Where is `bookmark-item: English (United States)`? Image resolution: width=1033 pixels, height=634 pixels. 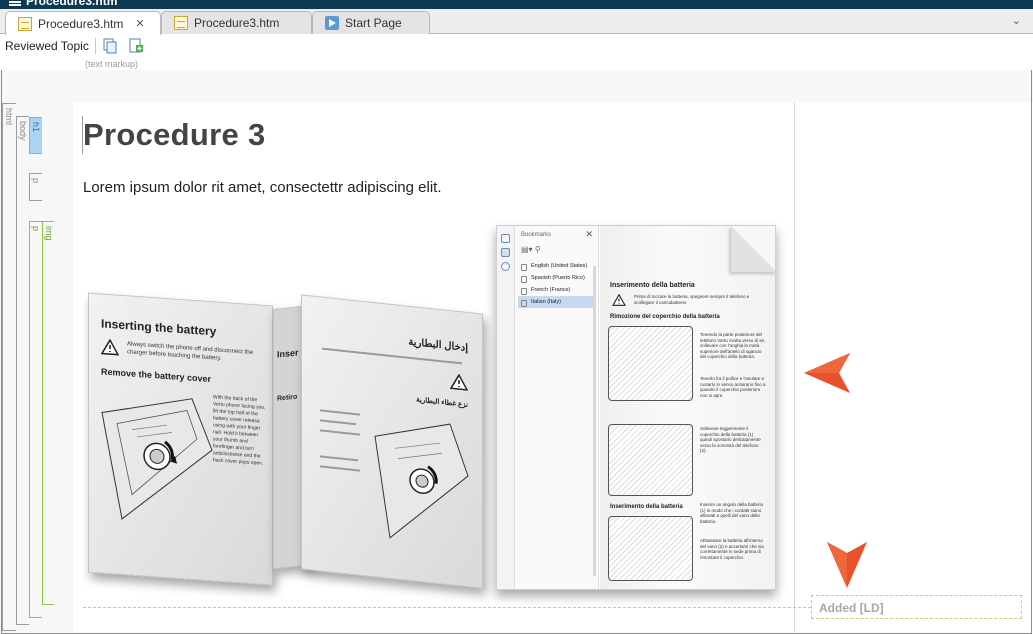
bookmark-item: English (United States) is located at coordinates (556, 266).